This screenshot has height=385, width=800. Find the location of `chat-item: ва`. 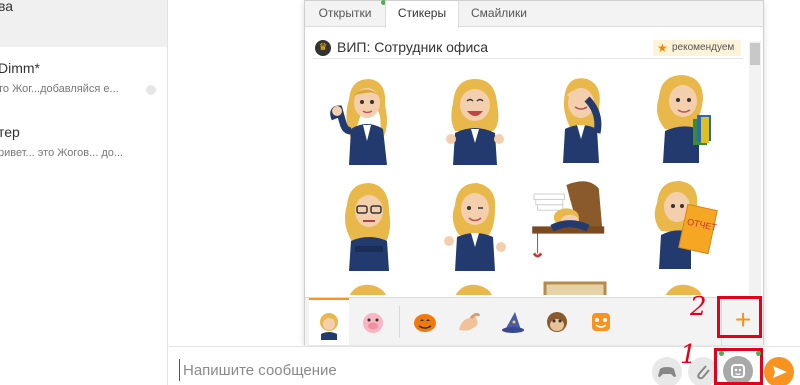

chat-item: ва is located at coordinates (83, 23).